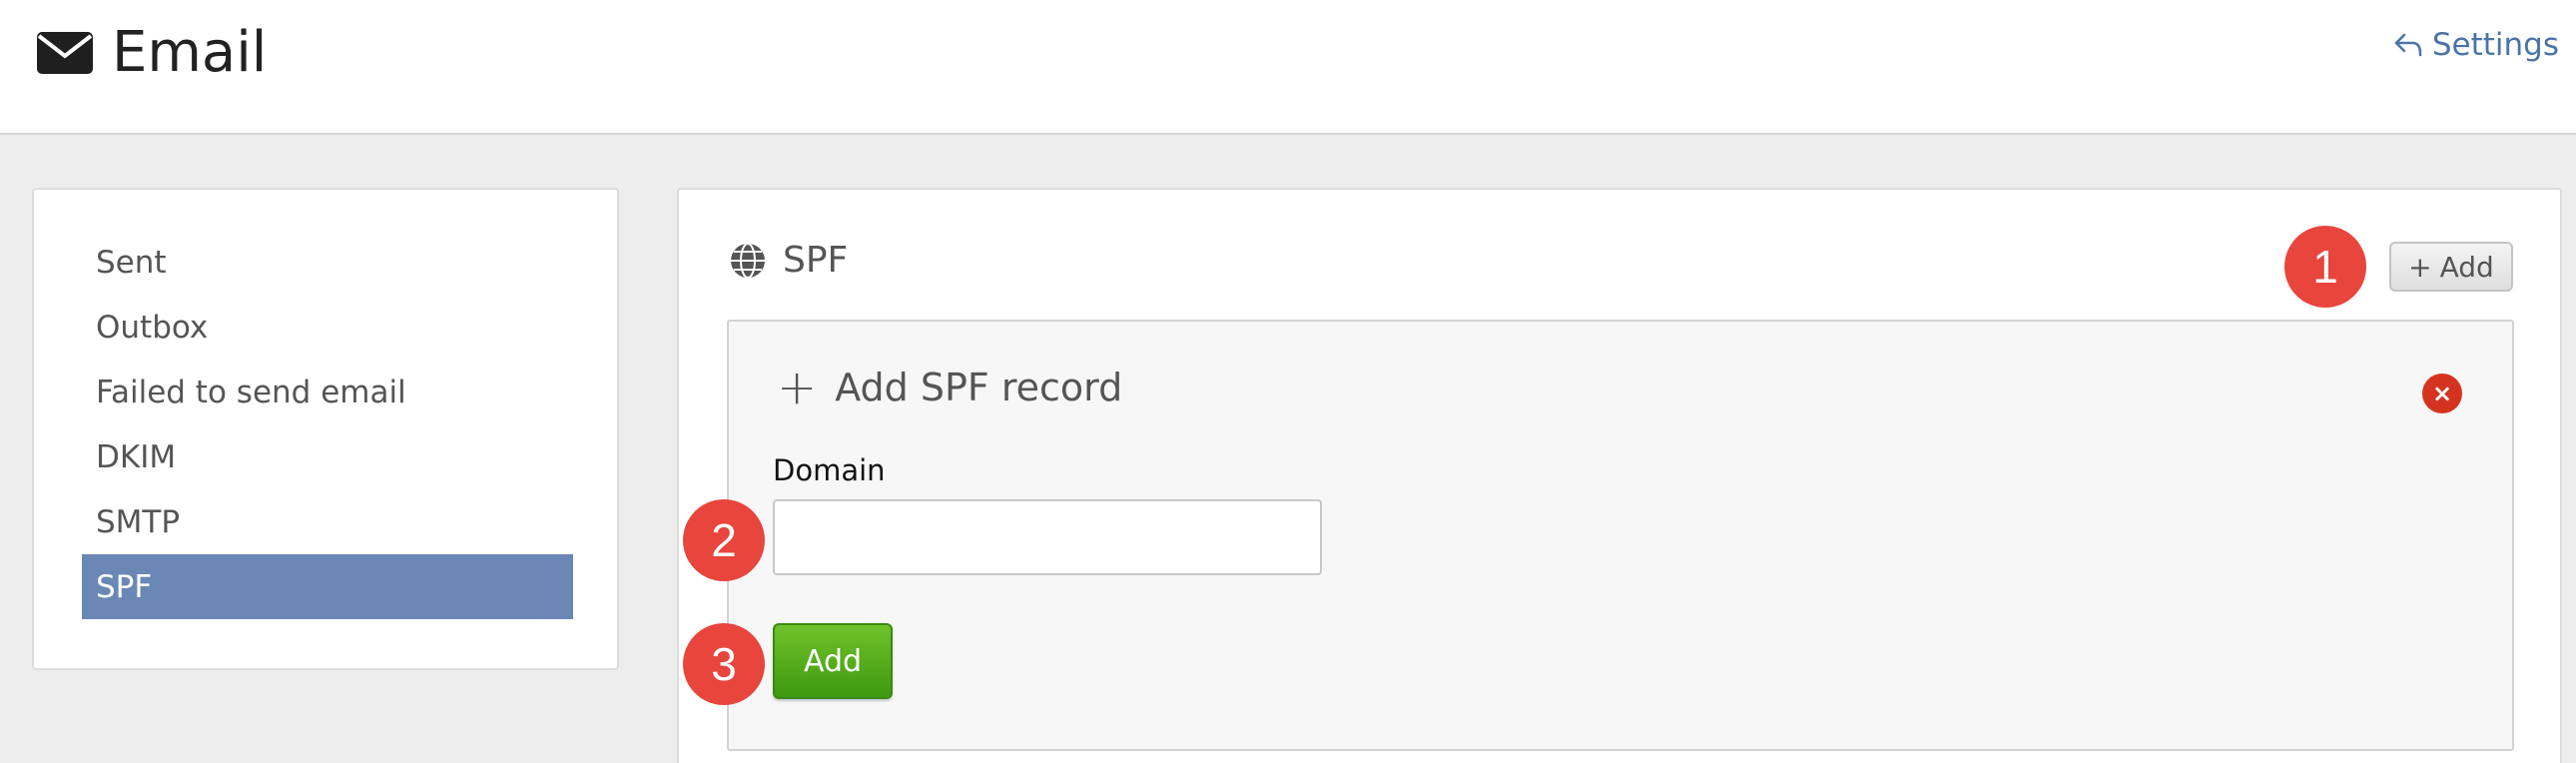 The image size is (2576, 763). I want to click on sidebar-item-failed: Failed to send email, so click(327, 392).